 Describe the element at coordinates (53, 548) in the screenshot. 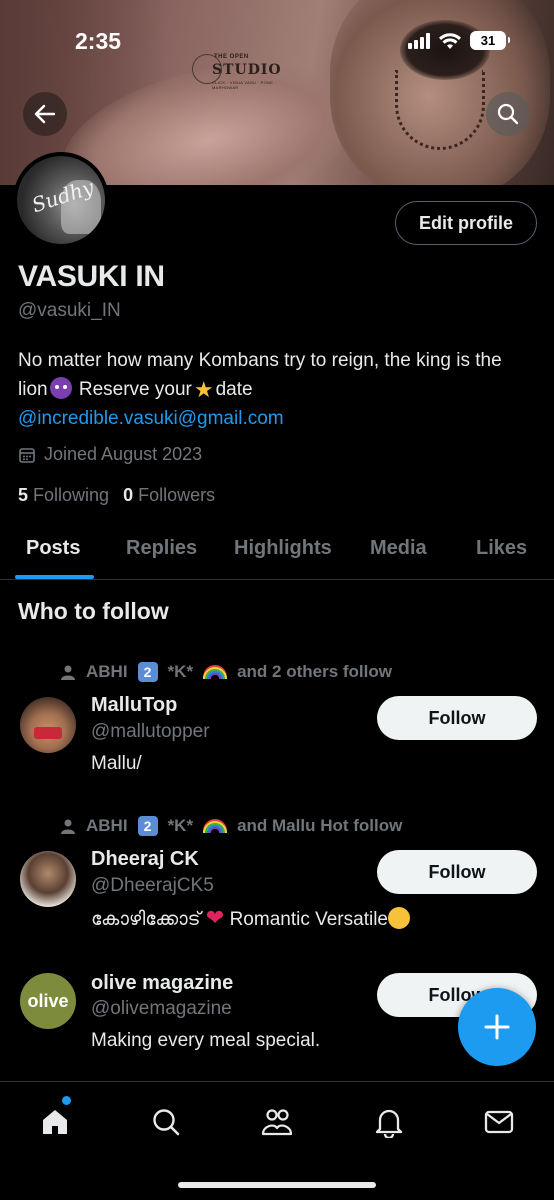

I see `tab-posts: Posts` at that location.